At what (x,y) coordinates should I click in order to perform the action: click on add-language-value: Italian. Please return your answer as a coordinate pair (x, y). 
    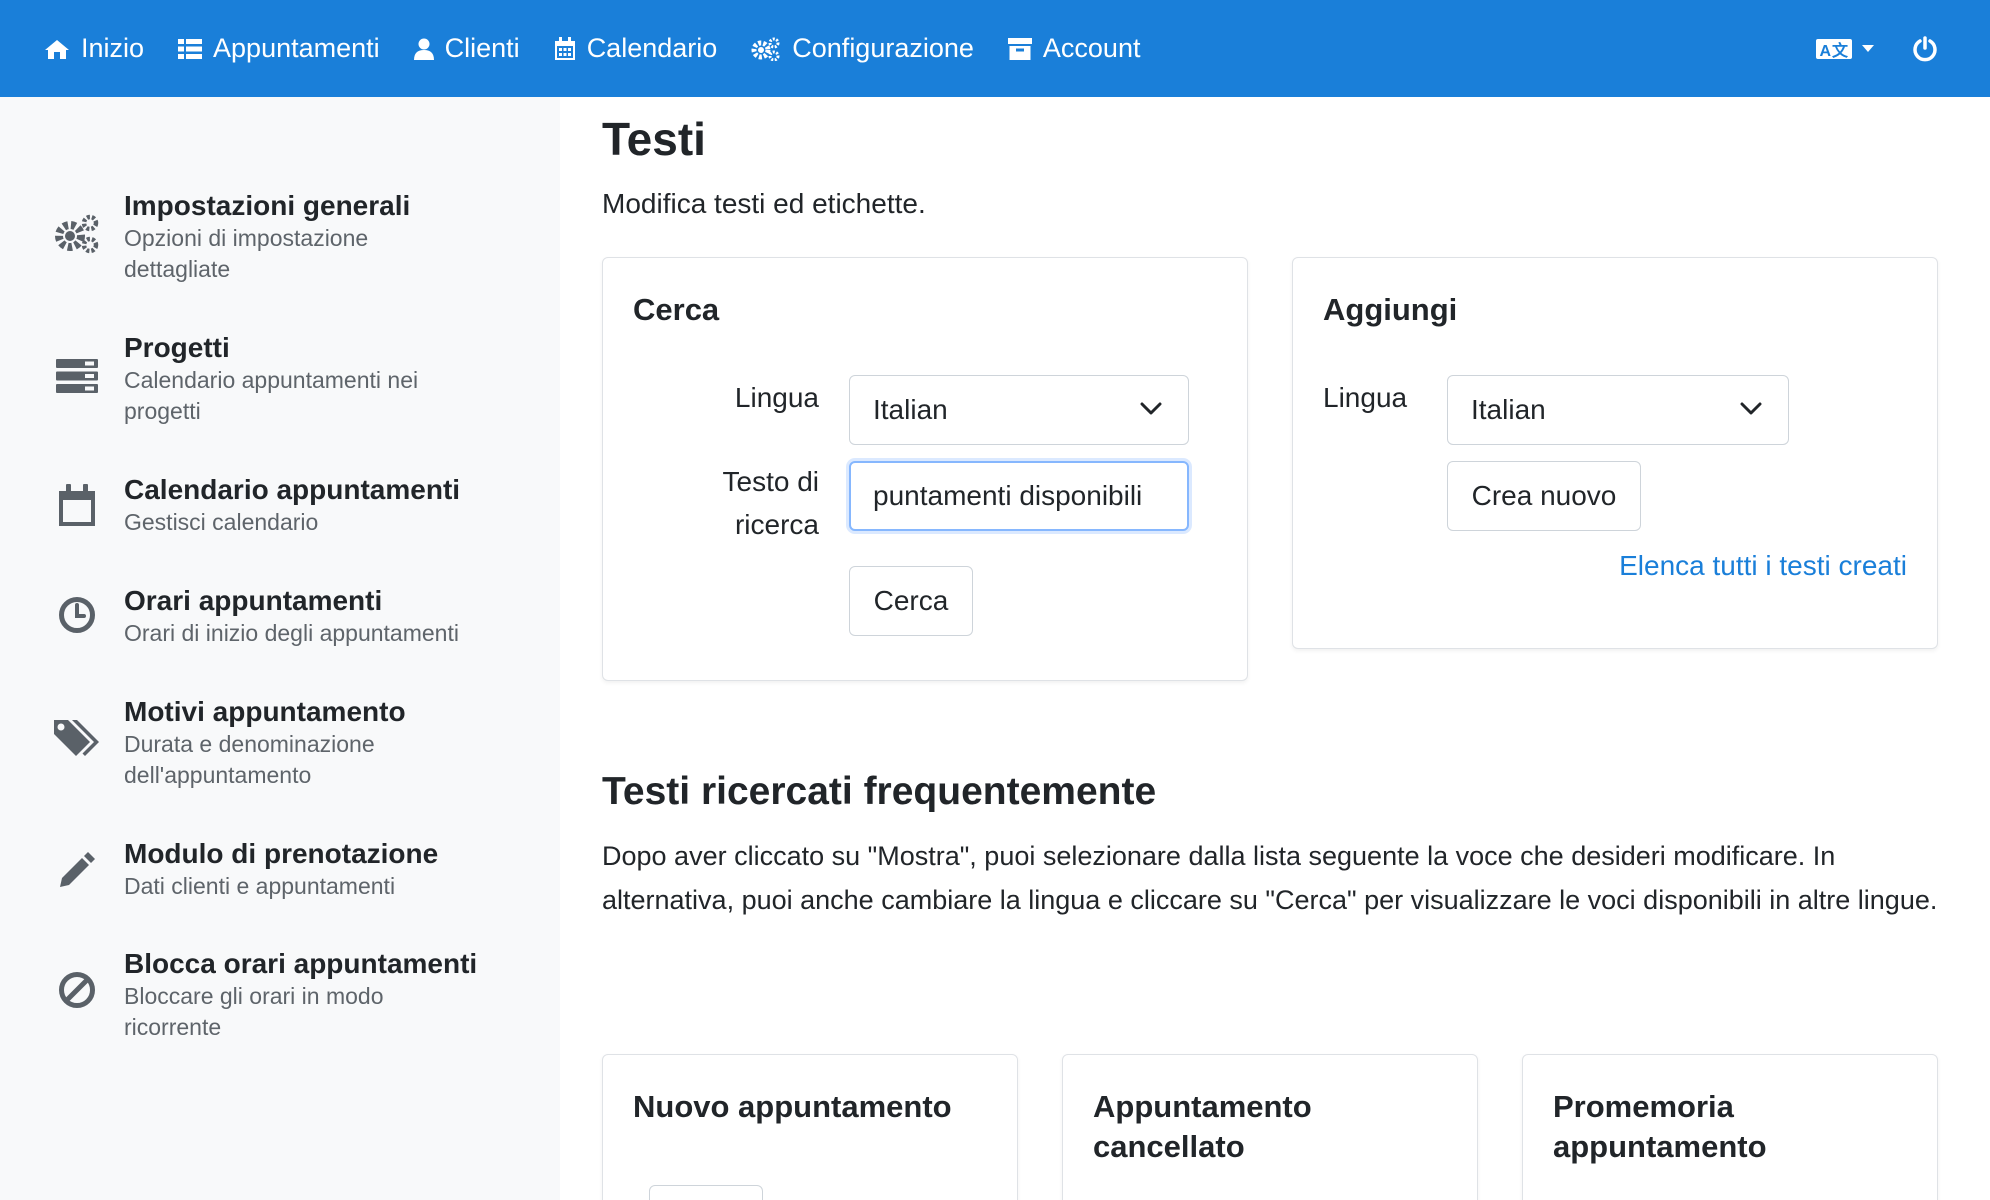
    Looking at the image, I should click on (1508, 409).